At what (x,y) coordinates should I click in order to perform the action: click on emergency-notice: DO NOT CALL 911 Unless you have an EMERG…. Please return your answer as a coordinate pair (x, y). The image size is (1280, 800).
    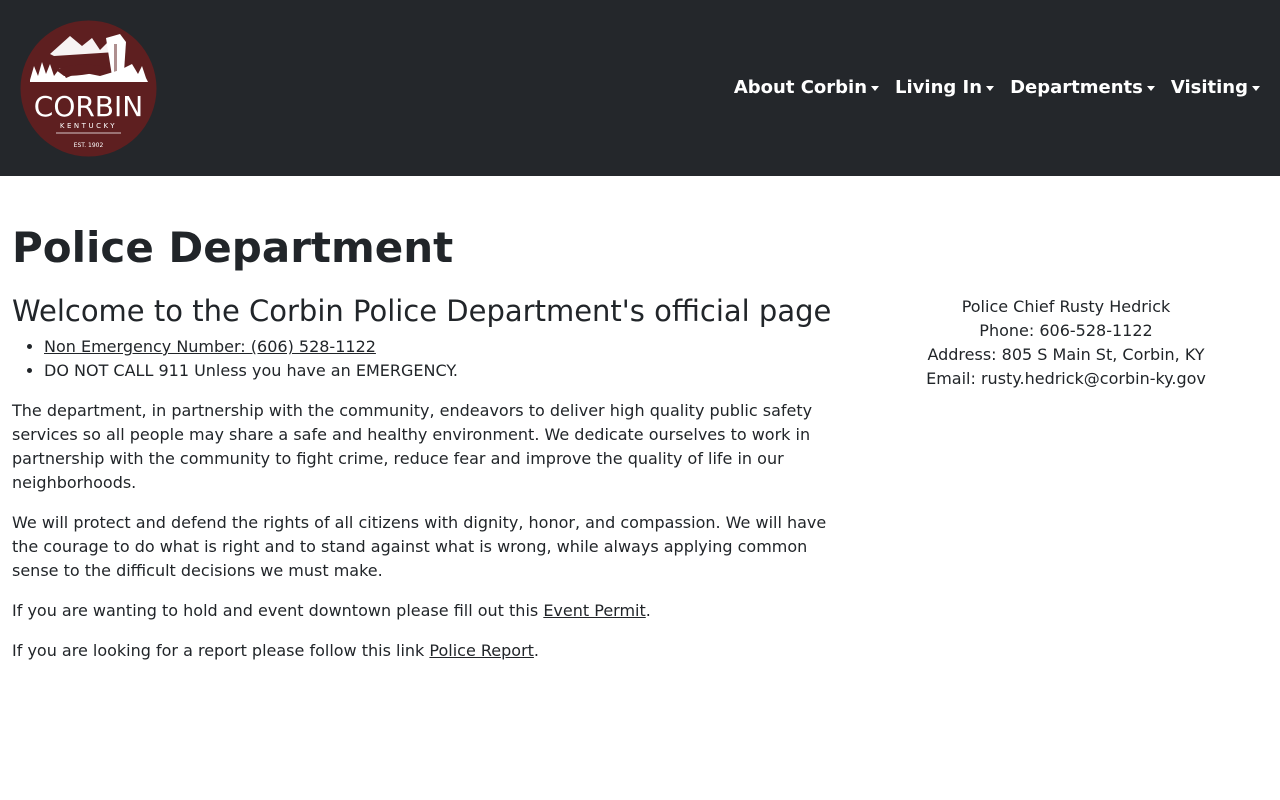
    Looking at the image, I should click on (443, 371).